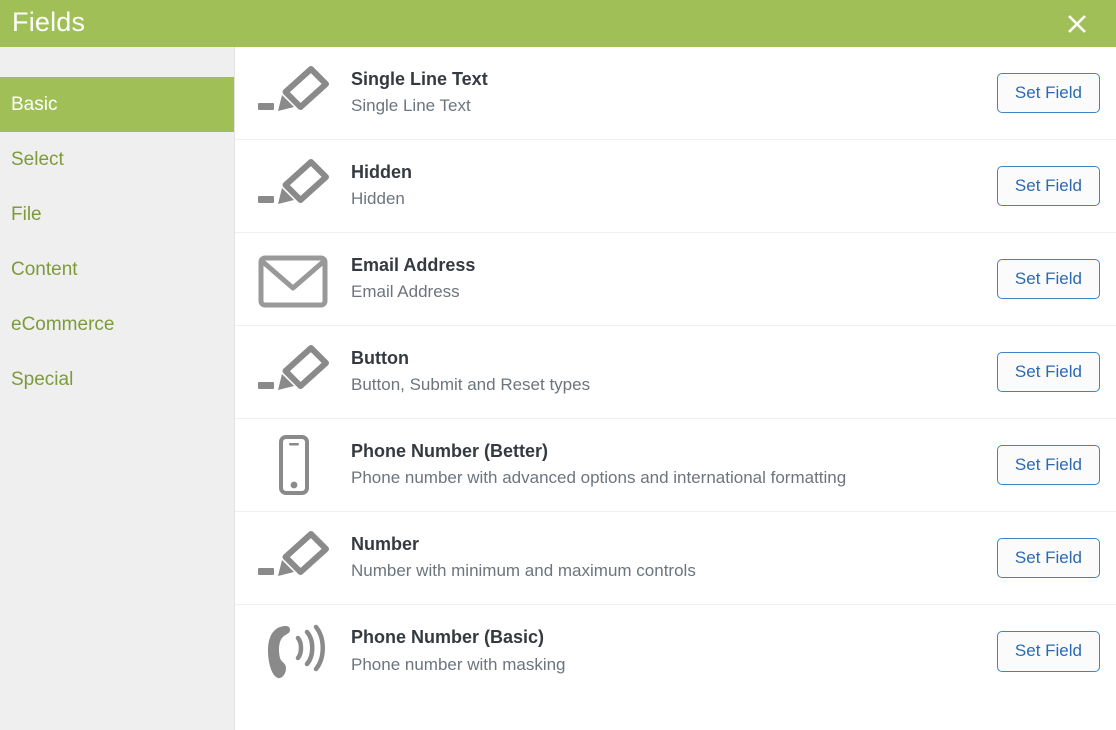  What do you see at coordinates (117, 324) in the screenshot?
I see `sidebar-item-ecommerce: eCommerce` at bounding box center [117, 324].